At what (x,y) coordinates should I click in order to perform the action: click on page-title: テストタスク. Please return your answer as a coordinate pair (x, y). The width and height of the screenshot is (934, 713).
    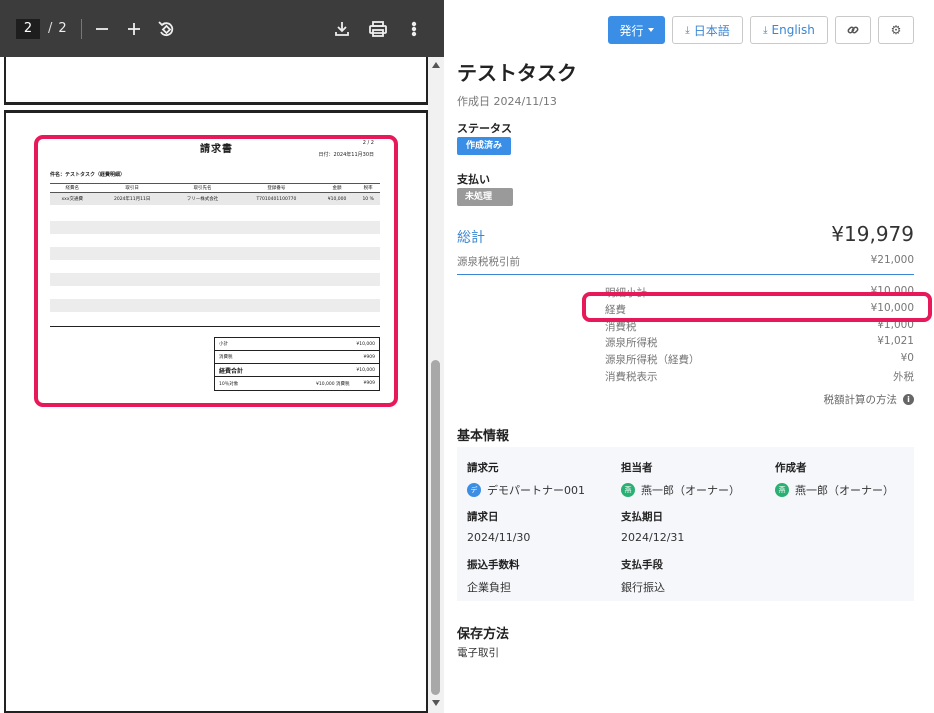
    Looking at the image, I should click on (517, 73).